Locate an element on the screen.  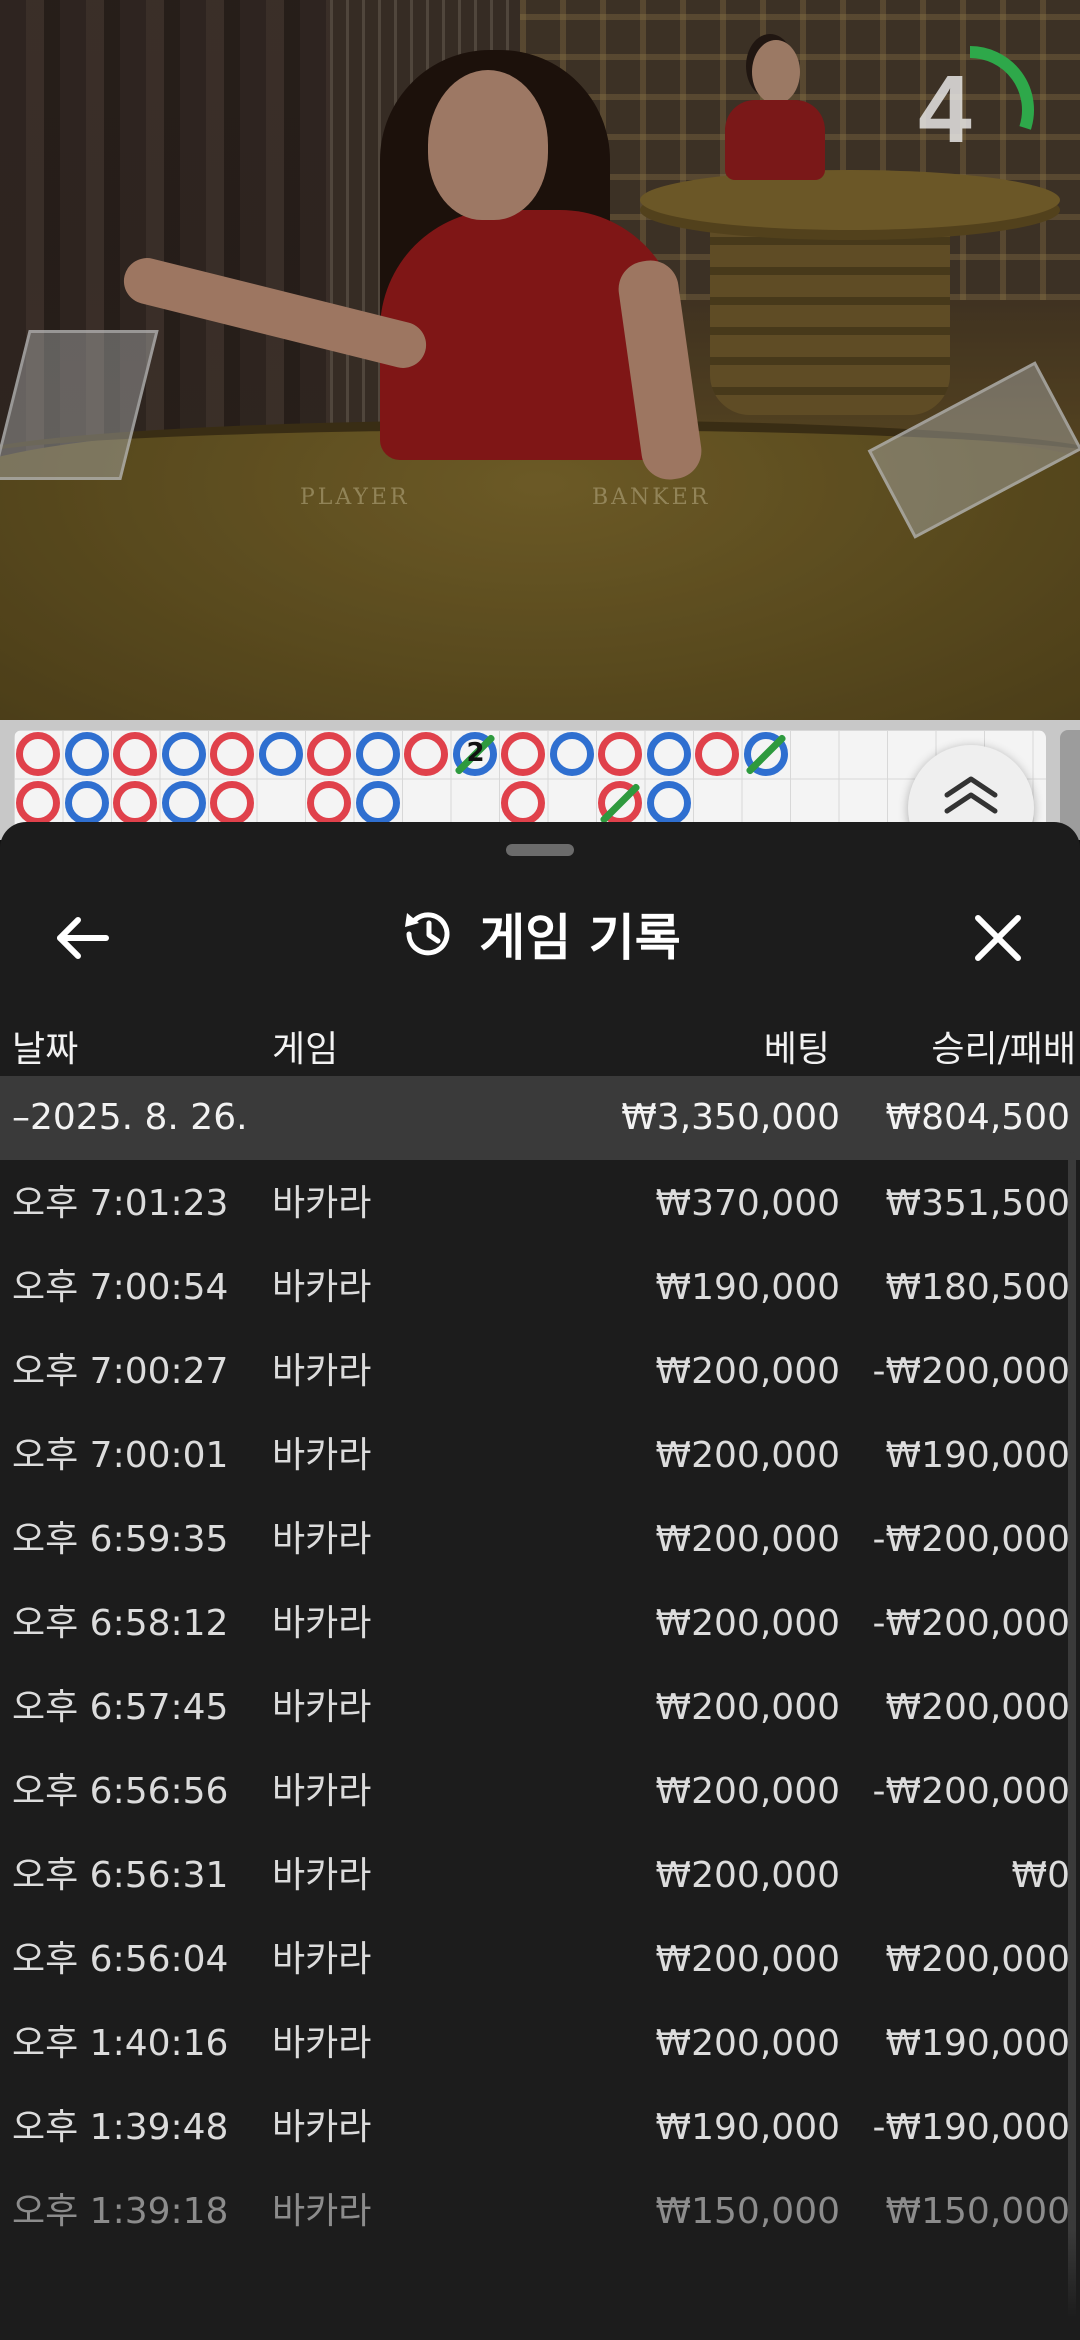
history-row: 오후 6:57:45 바카라 ₩200,000 ₩200,000 is located at coordinates (540, 1708).